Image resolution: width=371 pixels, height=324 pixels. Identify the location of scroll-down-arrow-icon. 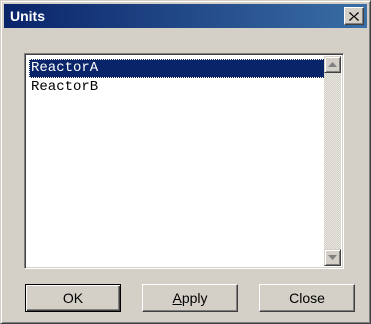
(332, 257).